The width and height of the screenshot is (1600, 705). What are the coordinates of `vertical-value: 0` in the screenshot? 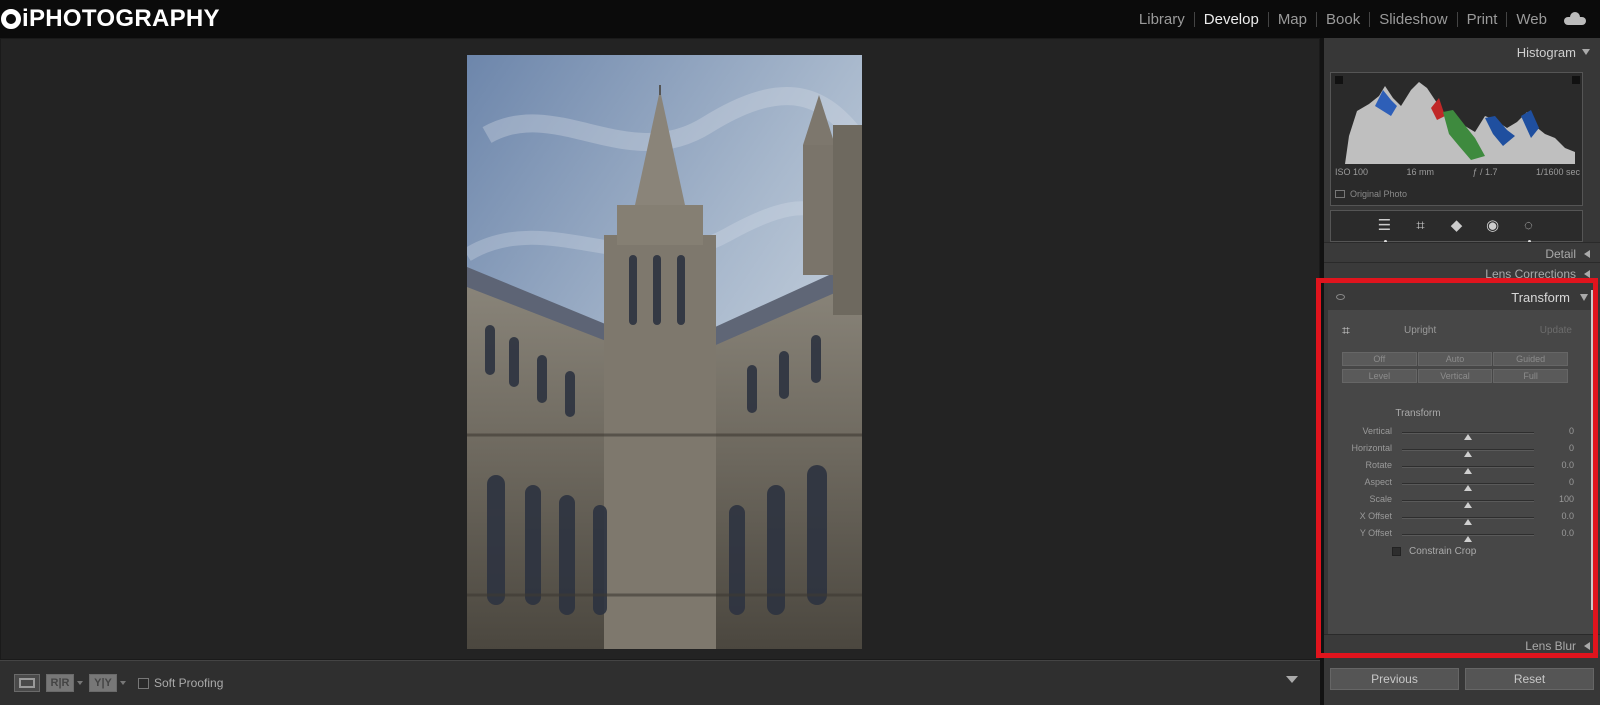 It's located at (1554, 431).